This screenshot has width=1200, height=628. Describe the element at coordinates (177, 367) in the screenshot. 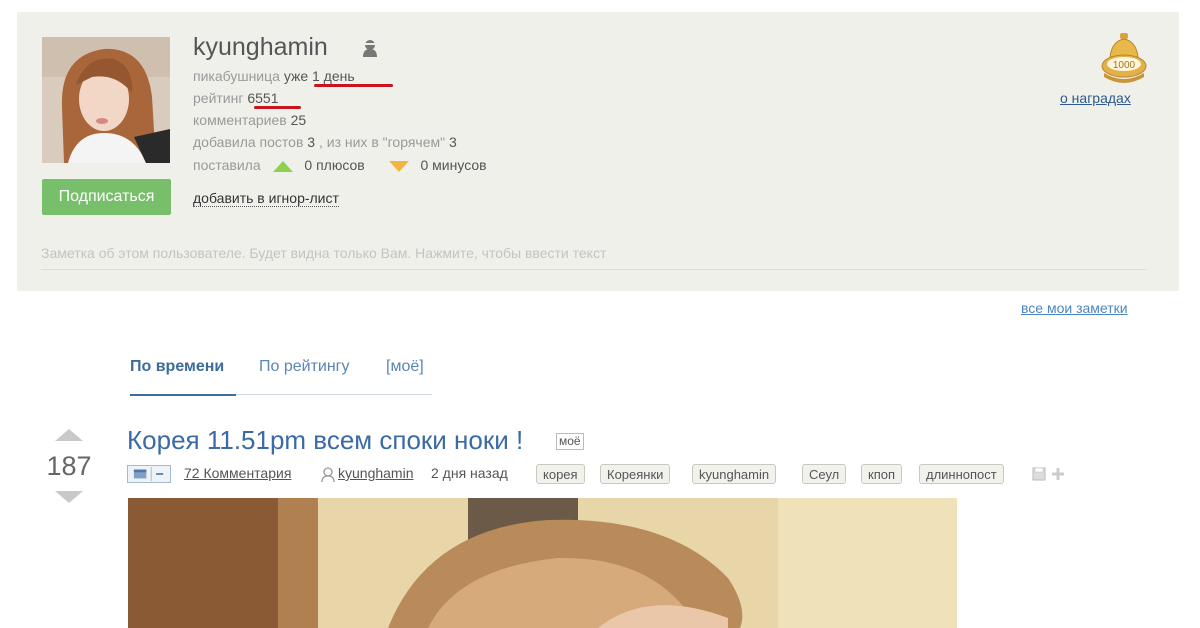

I see `tab-by-time: По времени` at that location.